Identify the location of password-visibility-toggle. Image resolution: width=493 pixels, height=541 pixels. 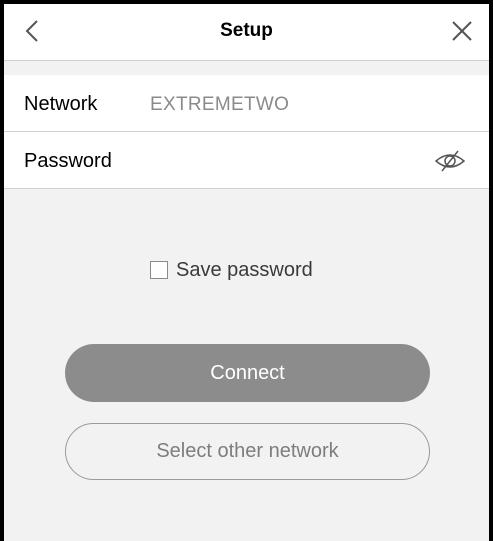
(450, 161).